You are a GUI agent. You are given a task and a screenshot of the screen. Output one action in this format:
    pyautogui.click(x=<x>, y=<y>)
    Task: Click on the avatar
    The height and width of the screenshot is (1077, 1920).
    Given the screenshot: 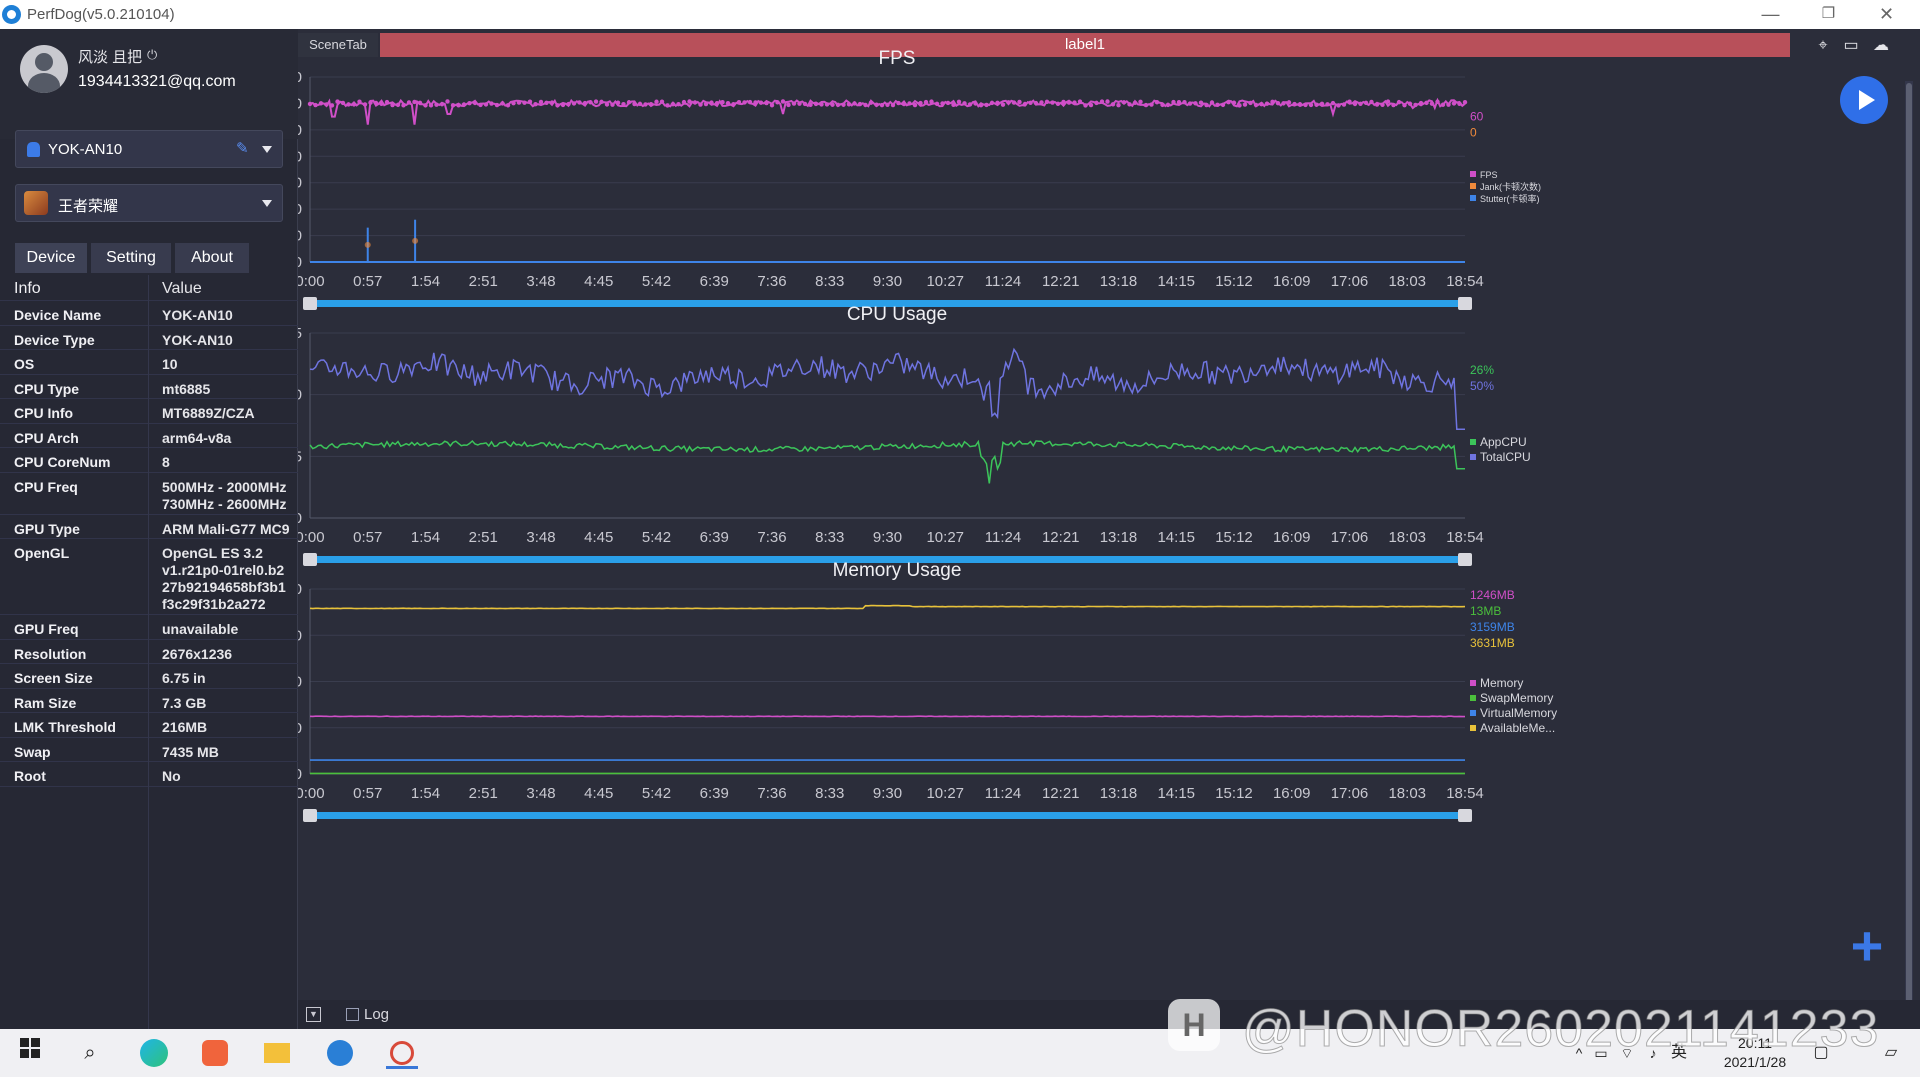 What is the action you would take?
    pyautogui.click(x=44, y=69)
    